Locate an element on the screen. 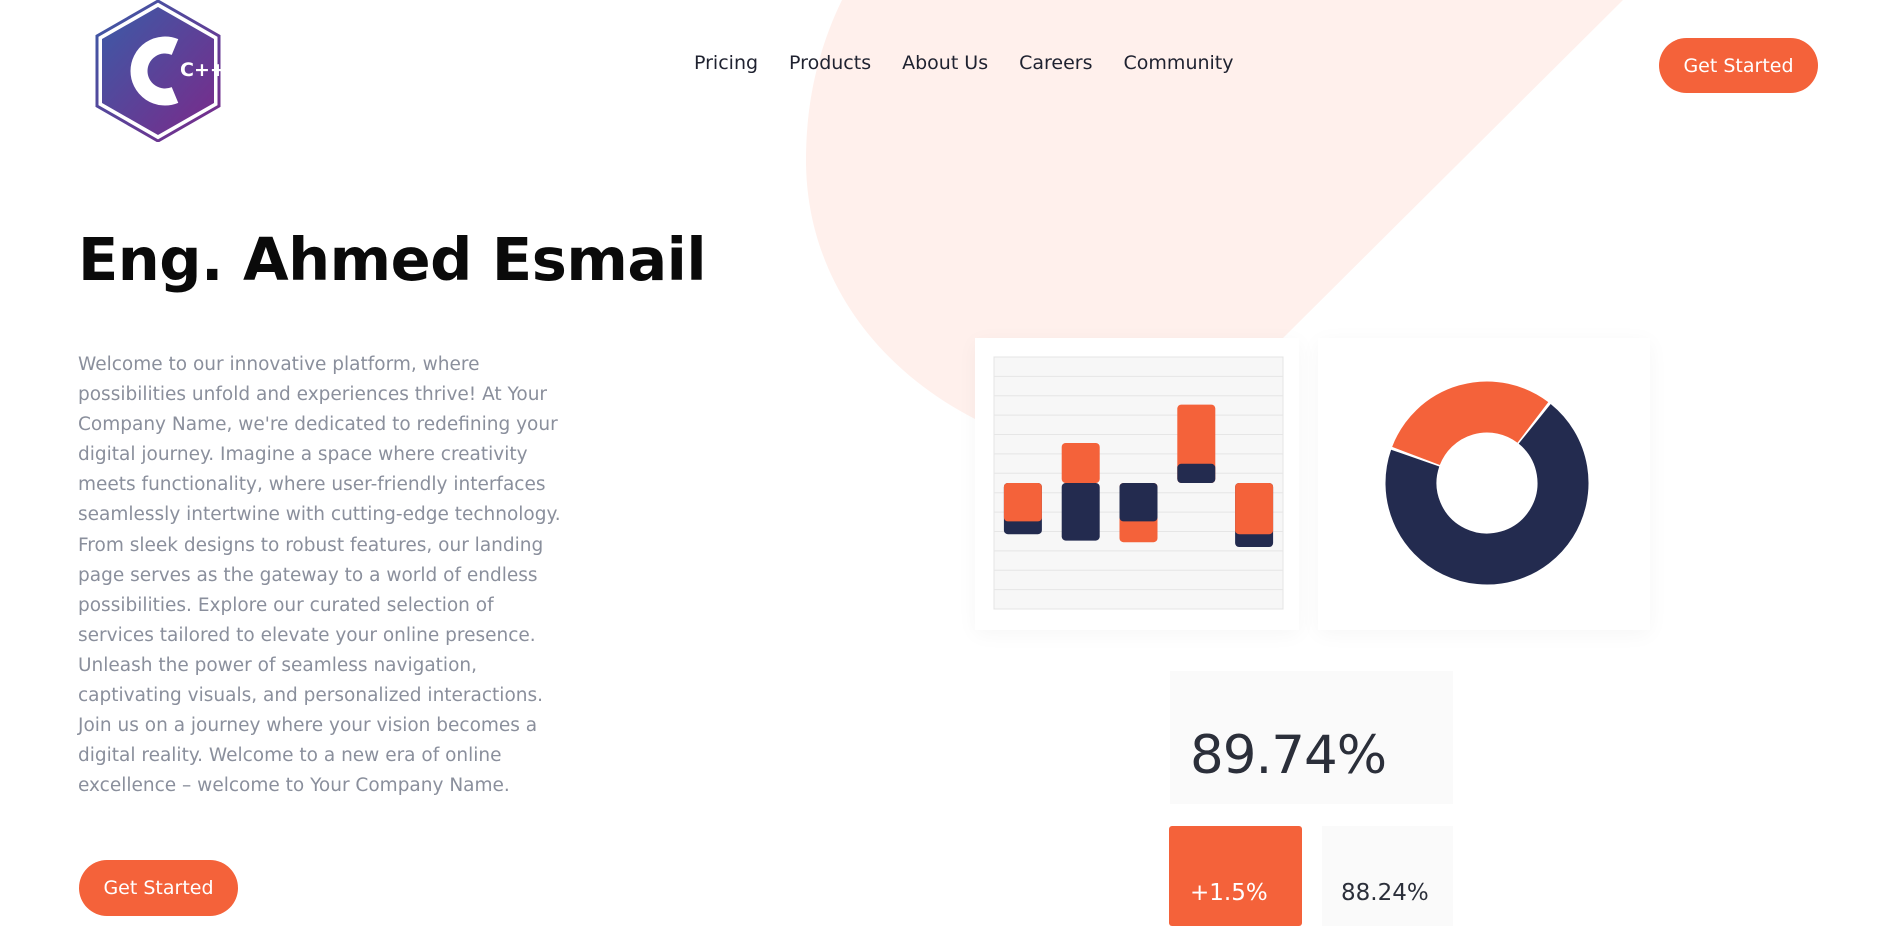  secondary-stat-card: 88.24% is located at coordinates (1387, 876).